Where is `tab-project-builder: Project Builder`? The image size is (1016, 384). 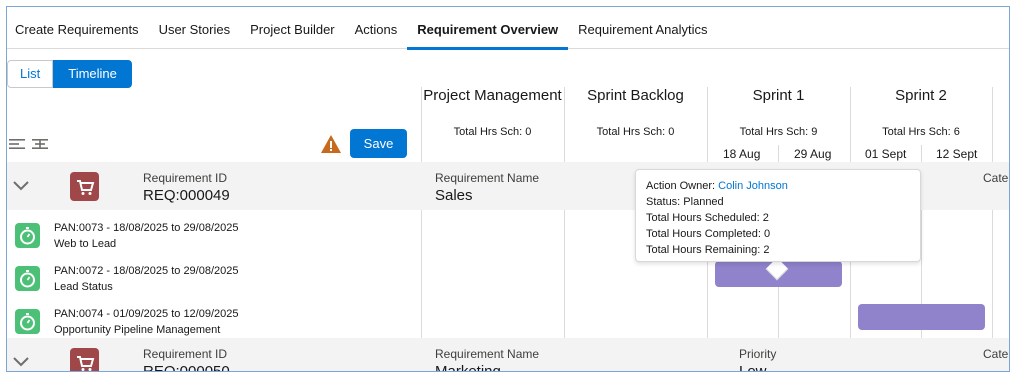
tab-project-builder: Project Builder is located at coordinates (292, 28).